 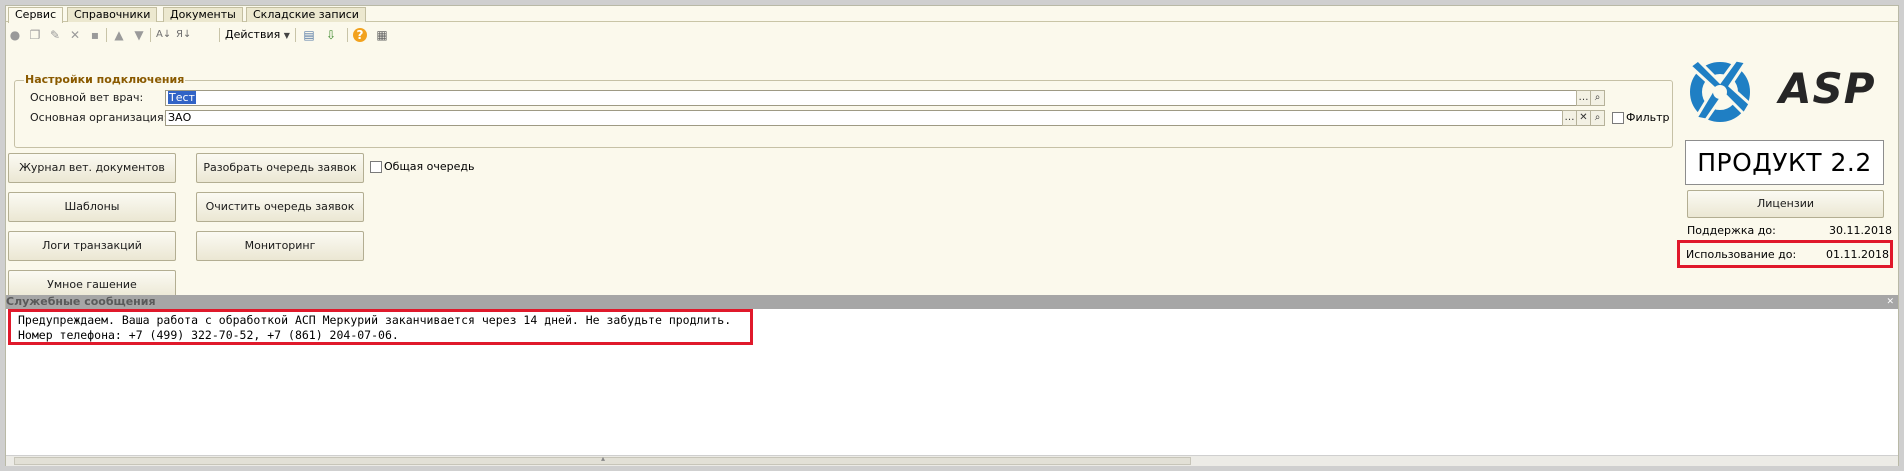 I want to click on tab-references: Справочники, so click(x=112, y=14).